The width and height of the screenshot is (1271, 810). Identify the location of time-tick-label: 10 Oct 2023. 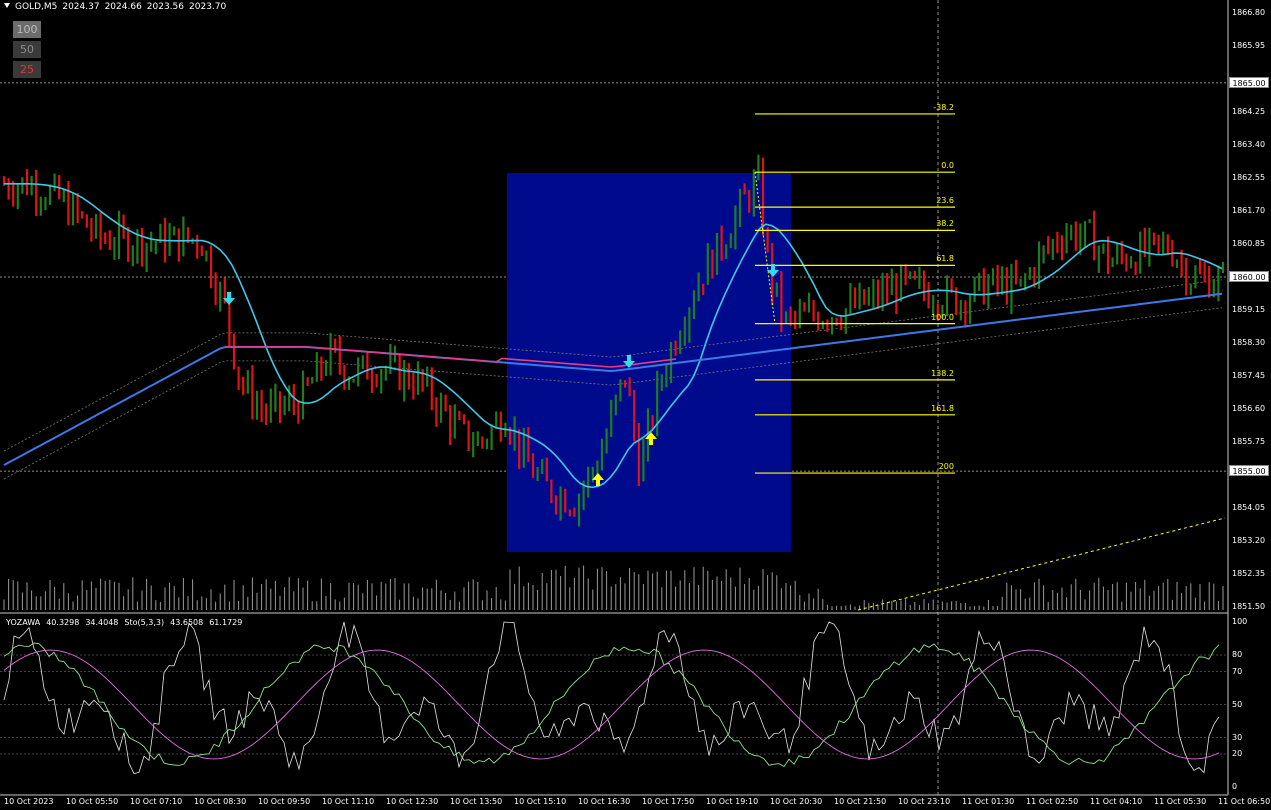
(29, 801).